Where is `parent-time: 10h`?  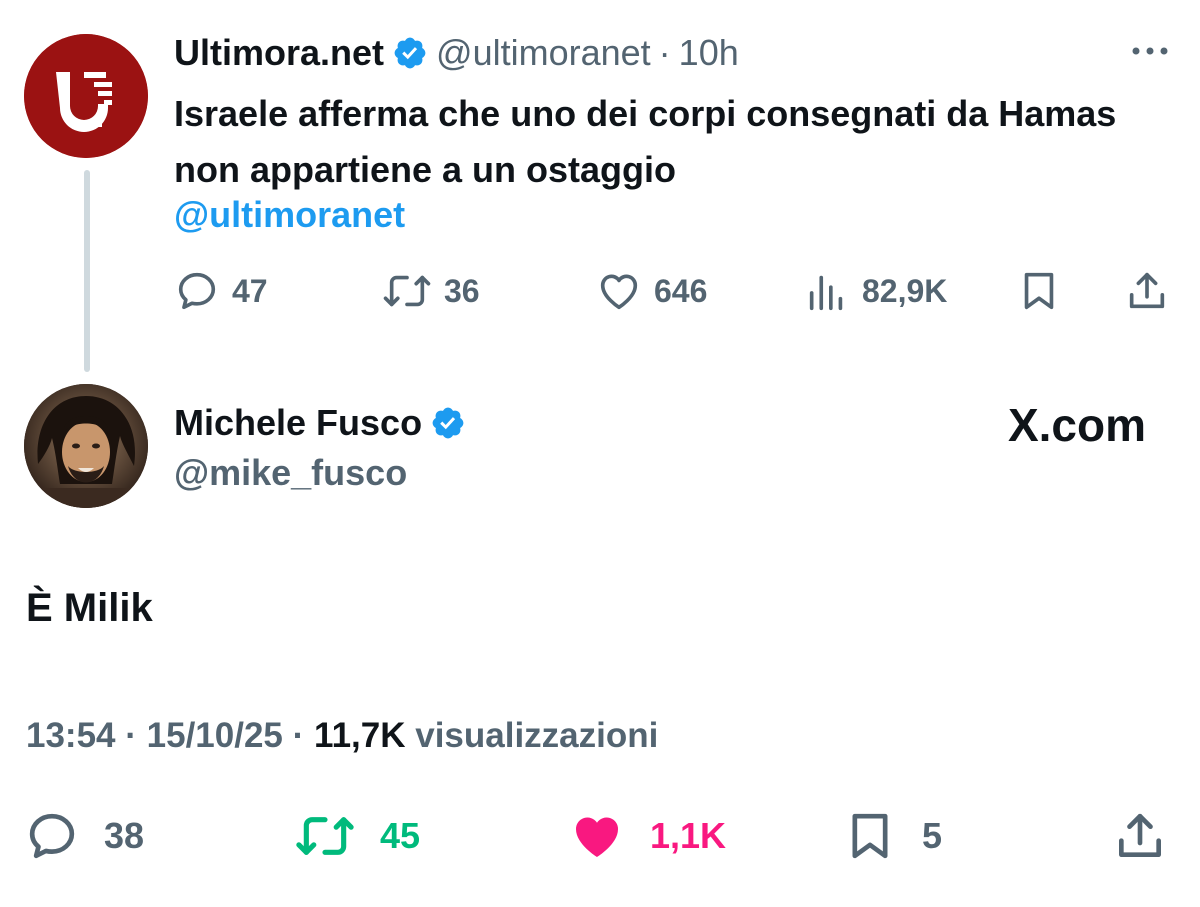 parent-time: 10h is located at coordinates (709, 53).